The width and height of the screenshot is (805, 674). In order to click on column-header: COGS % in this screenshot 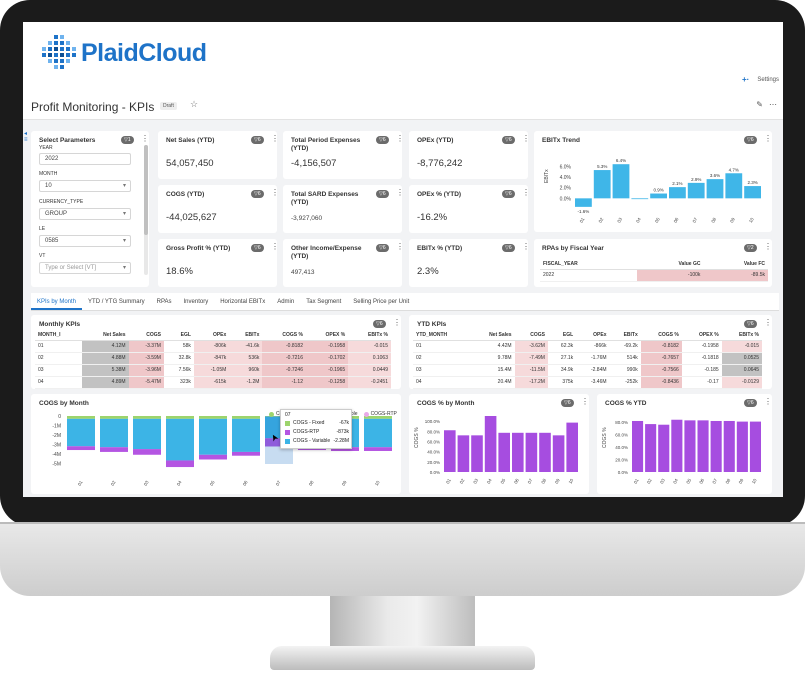, I will do `click(284, 335)`.